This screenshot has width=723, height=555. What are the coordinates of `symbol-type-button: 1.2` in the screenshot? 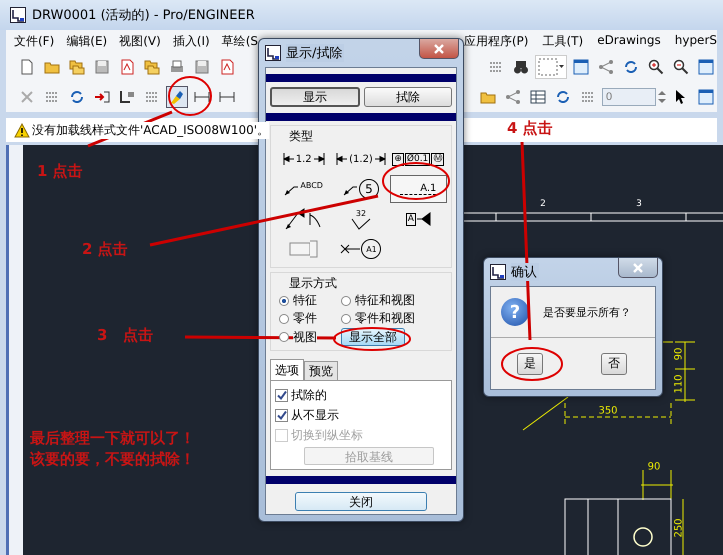 It's located at (303, 159).